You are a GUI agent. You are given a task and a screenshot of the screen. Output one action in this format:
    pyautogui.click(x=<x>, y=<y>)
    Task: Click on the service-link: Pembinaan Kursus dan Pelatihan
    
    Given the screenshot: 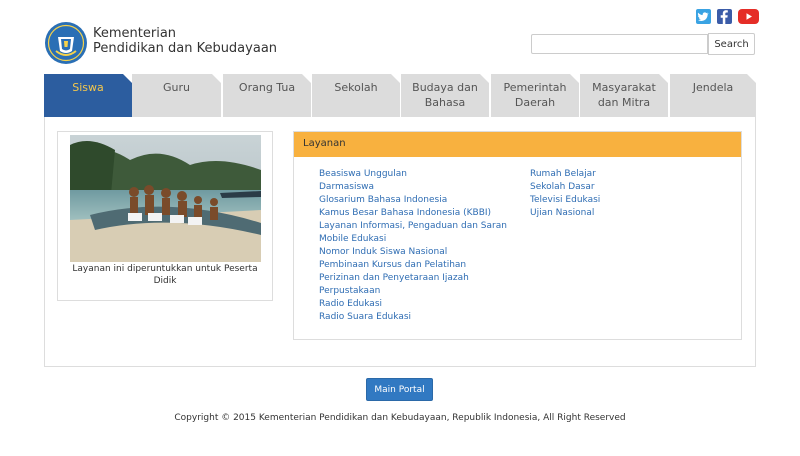 What is the action you would take?
    pyautogui.click(x=392, y=265)
    